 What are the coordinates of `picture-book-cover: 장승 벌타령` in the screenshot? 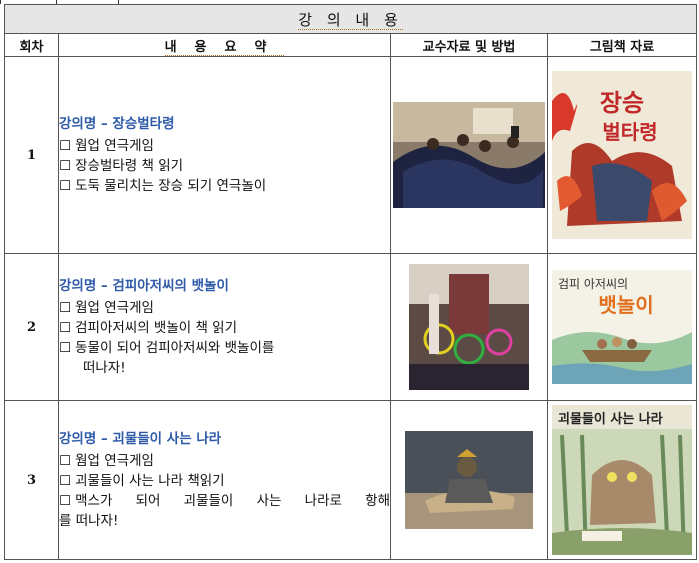 It's located at (622, 155).